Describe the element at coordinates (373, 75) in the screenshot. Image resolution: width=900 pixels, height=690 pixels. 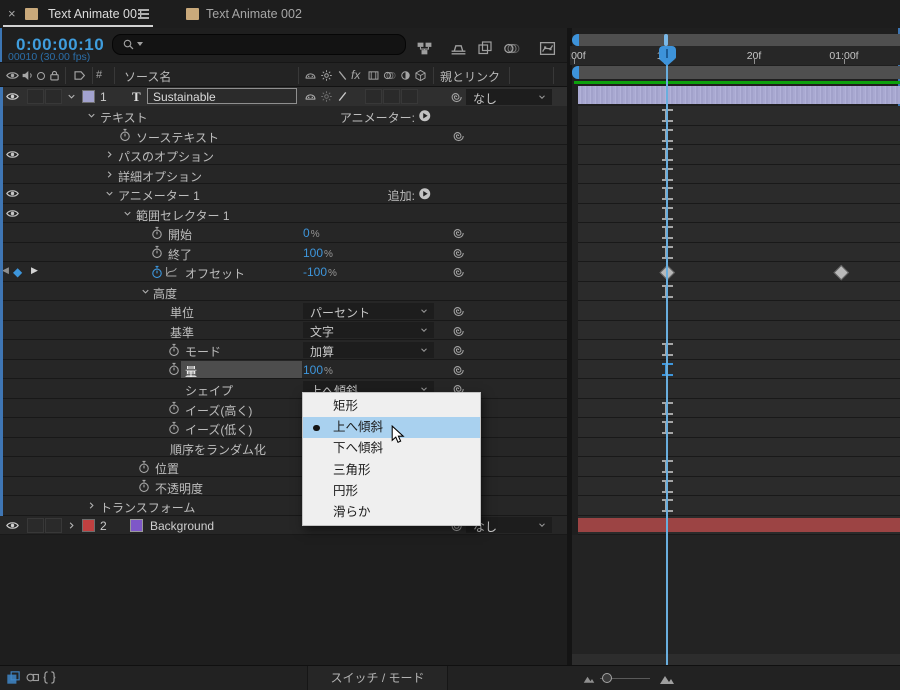
I see `frame-blend-column-icon` at that location.